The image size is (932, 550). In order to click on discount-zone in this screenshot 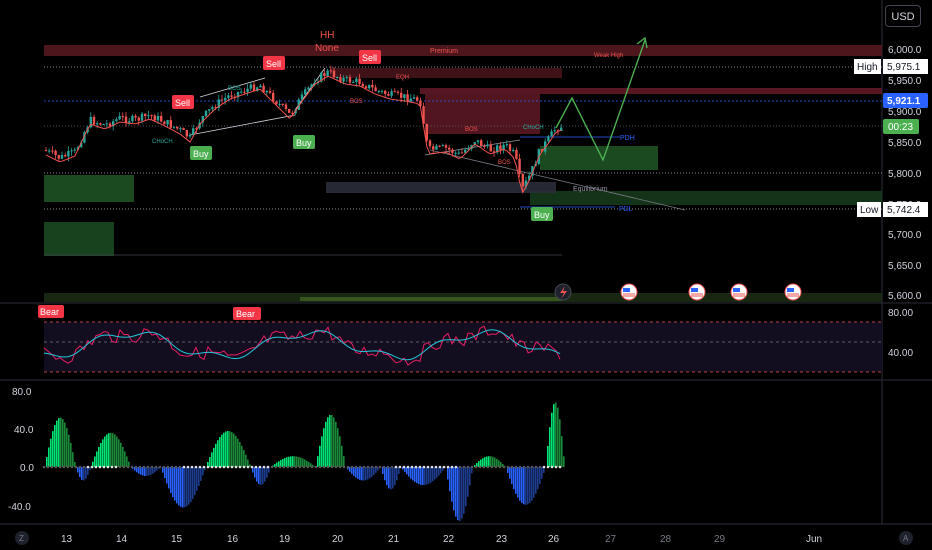, I will do `click(706, 198)`.